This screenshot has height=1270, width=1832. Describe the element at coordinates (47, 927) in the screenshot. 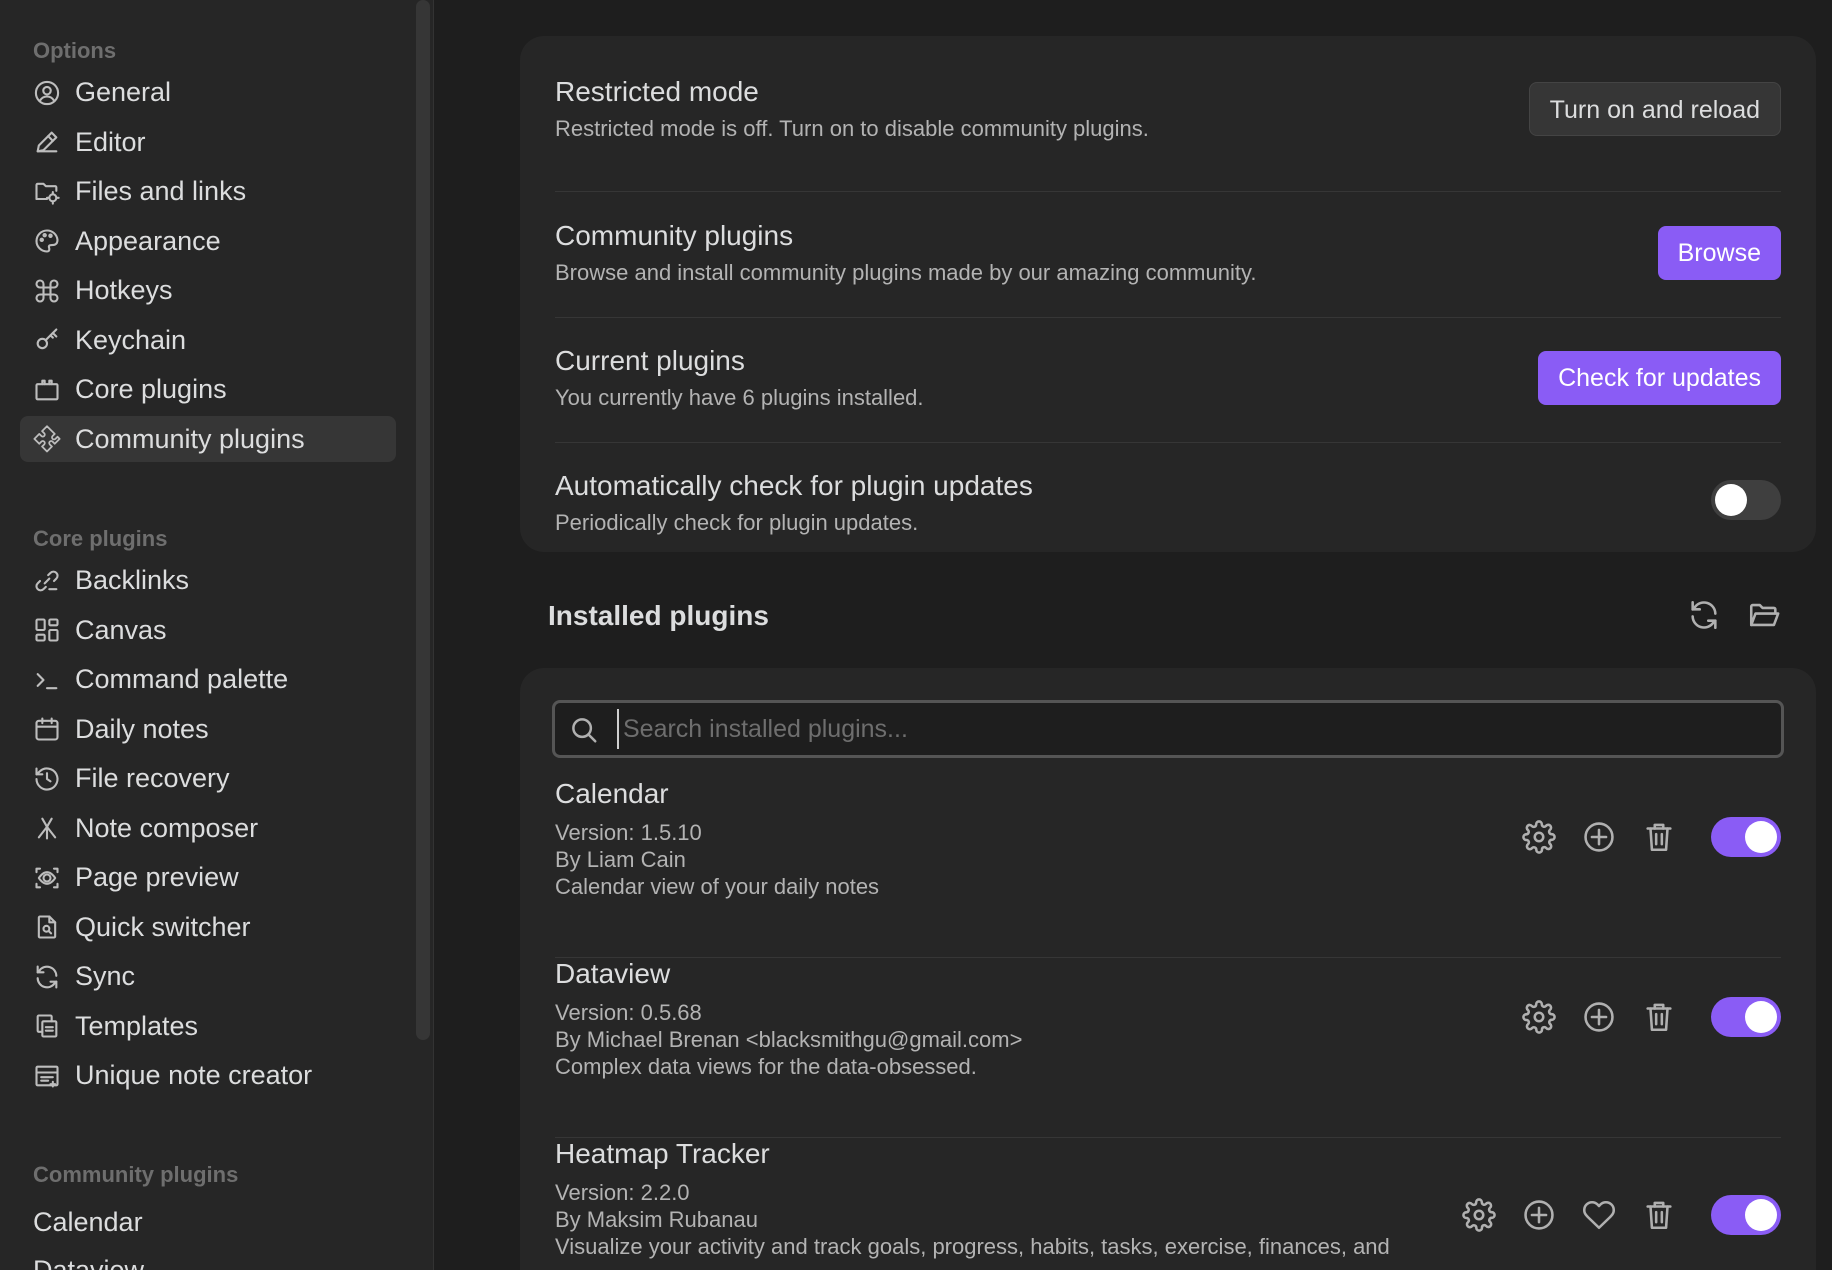

I see `quick-switcher-icon` at that location.